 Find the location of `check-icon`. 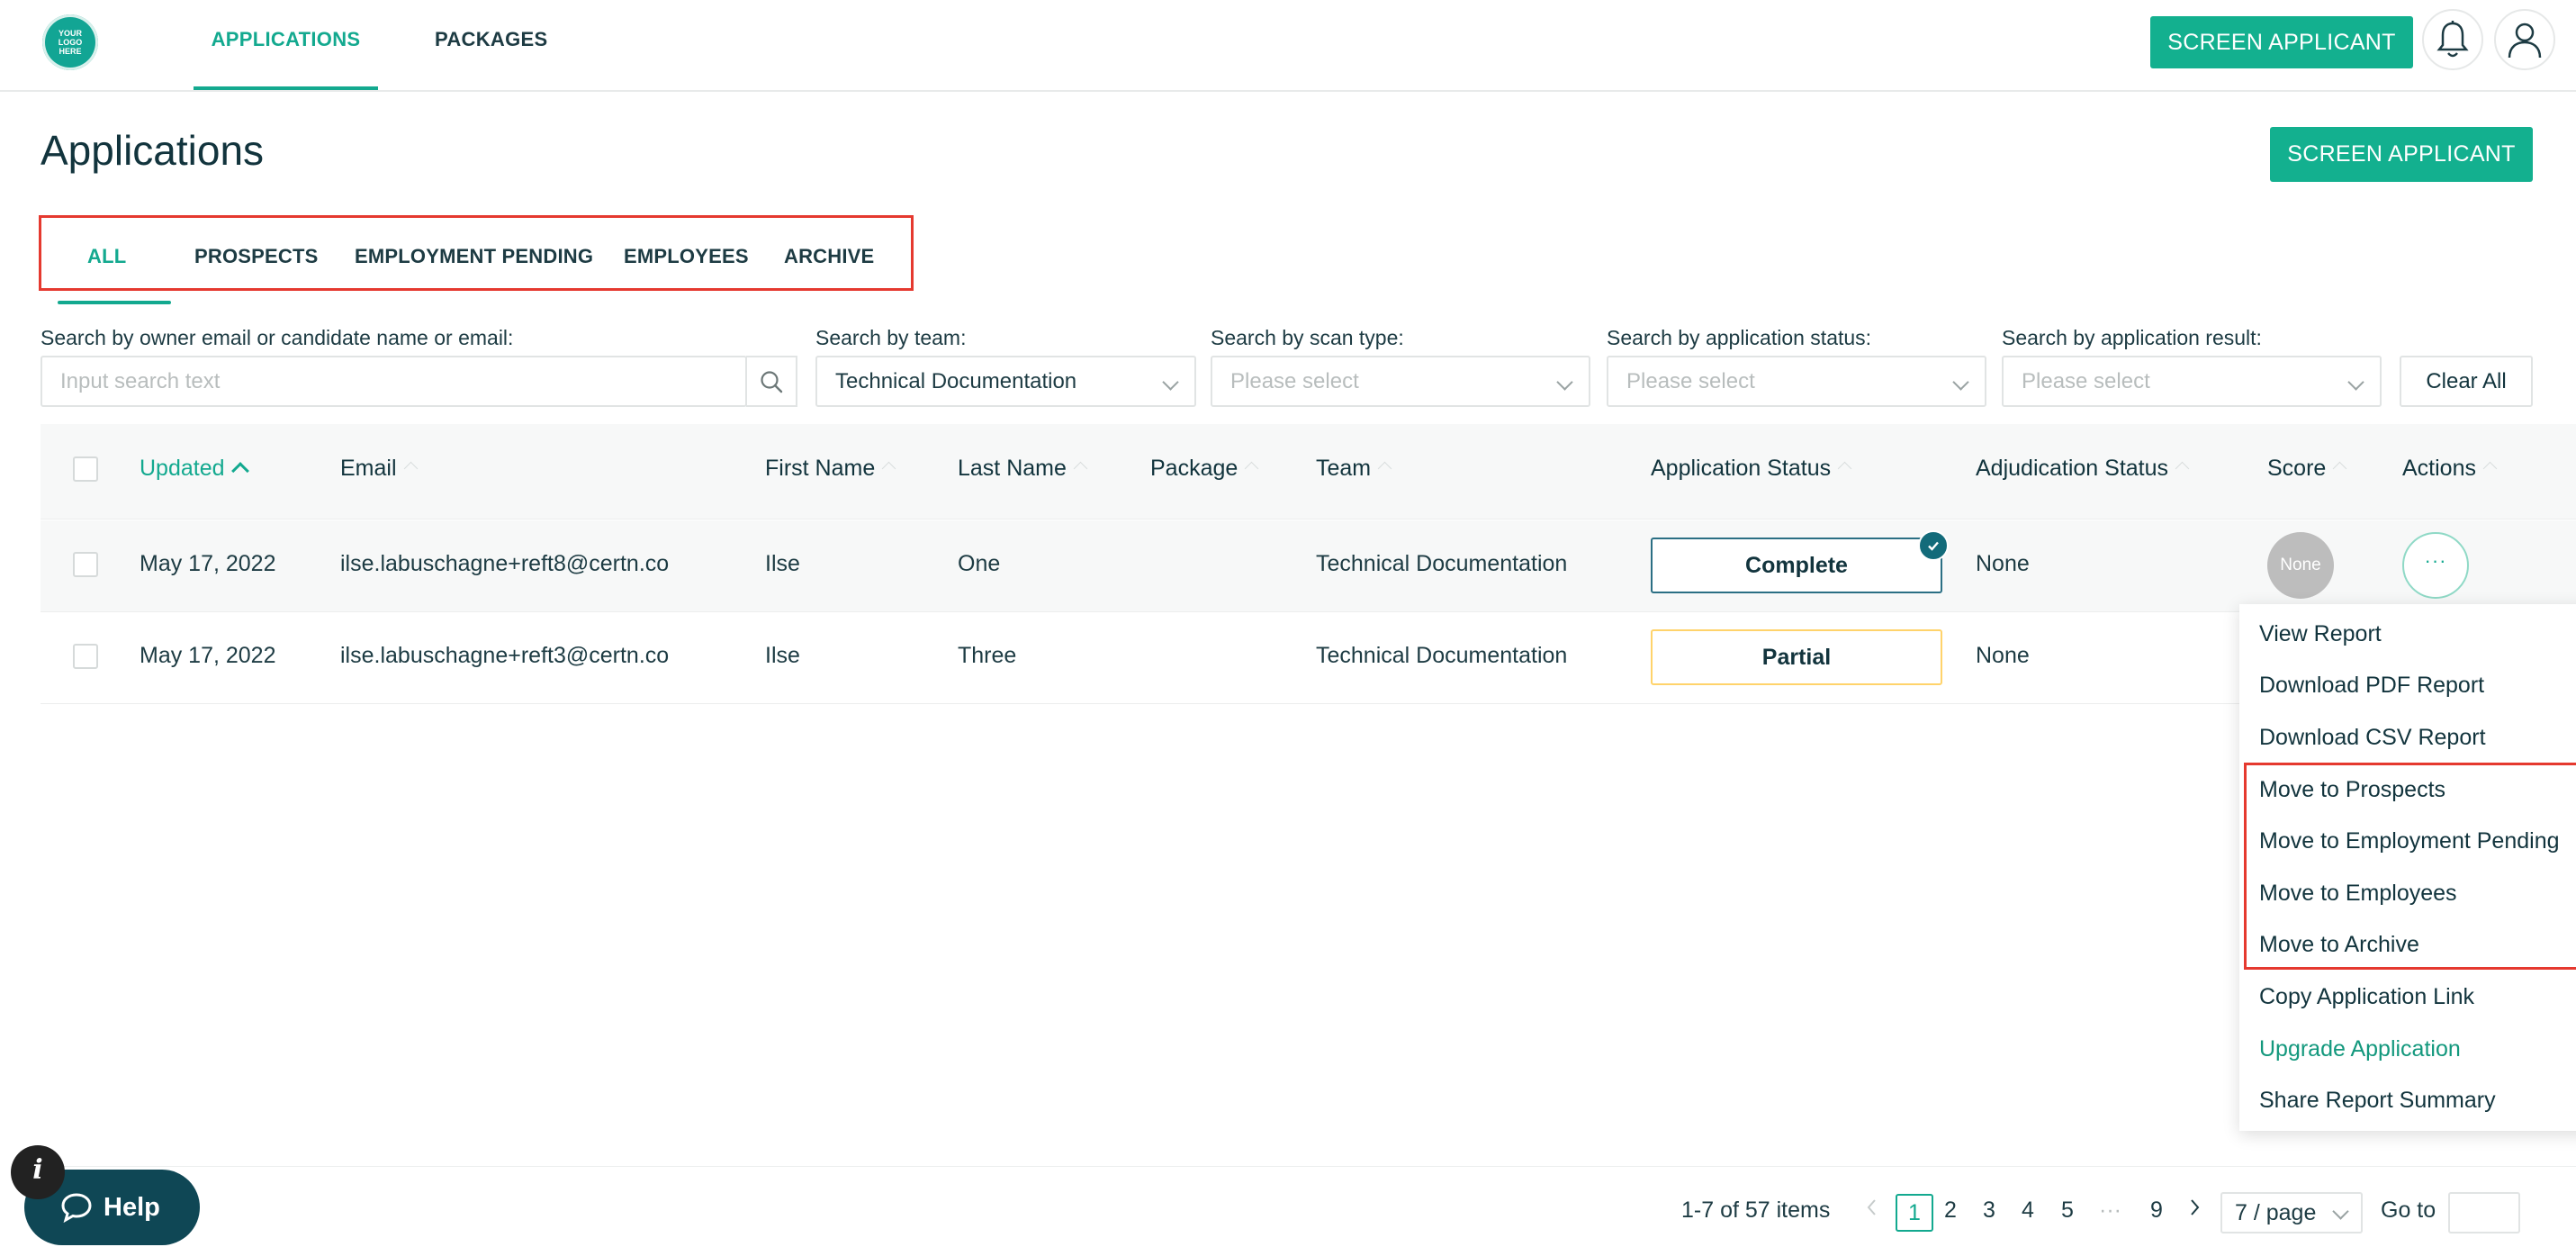

check-icon is located at coordinates (1933, 546).